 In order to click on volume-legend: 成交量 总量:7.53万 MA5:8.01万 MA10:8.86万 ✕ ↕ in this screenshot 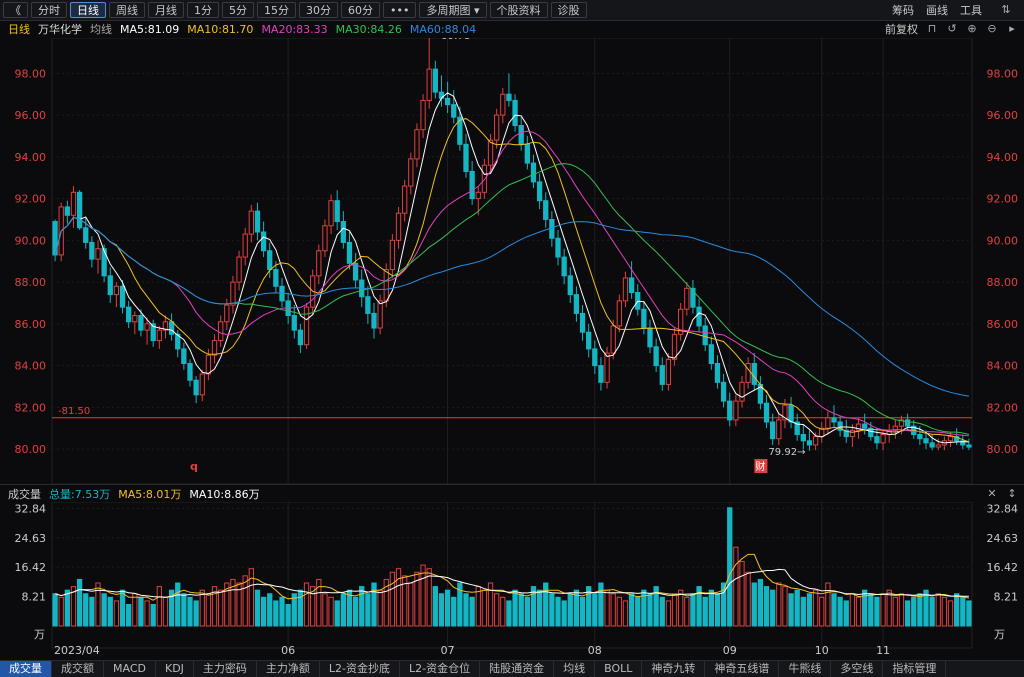, I will do `click(512, 493)`.